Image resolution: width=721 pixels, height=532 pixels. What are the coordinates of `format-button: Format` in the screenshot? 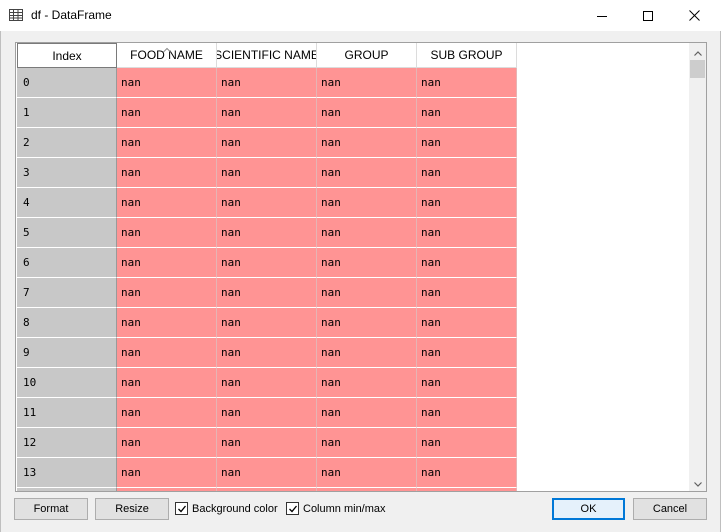 It's located at (51, 509).